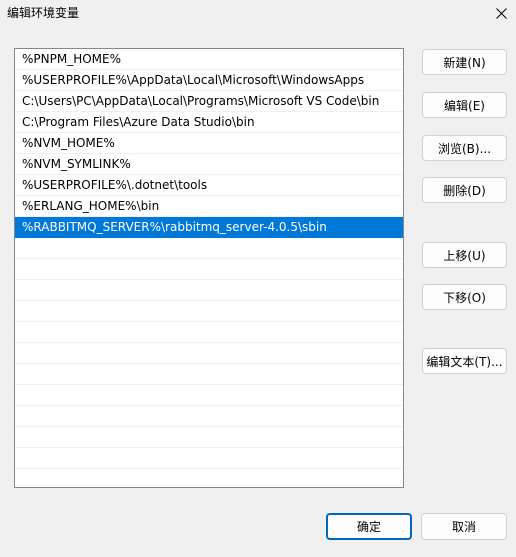 This screenshot has width=516, height=557. I want to click on title-bar: 编辑环境变量, so click(258, 14).